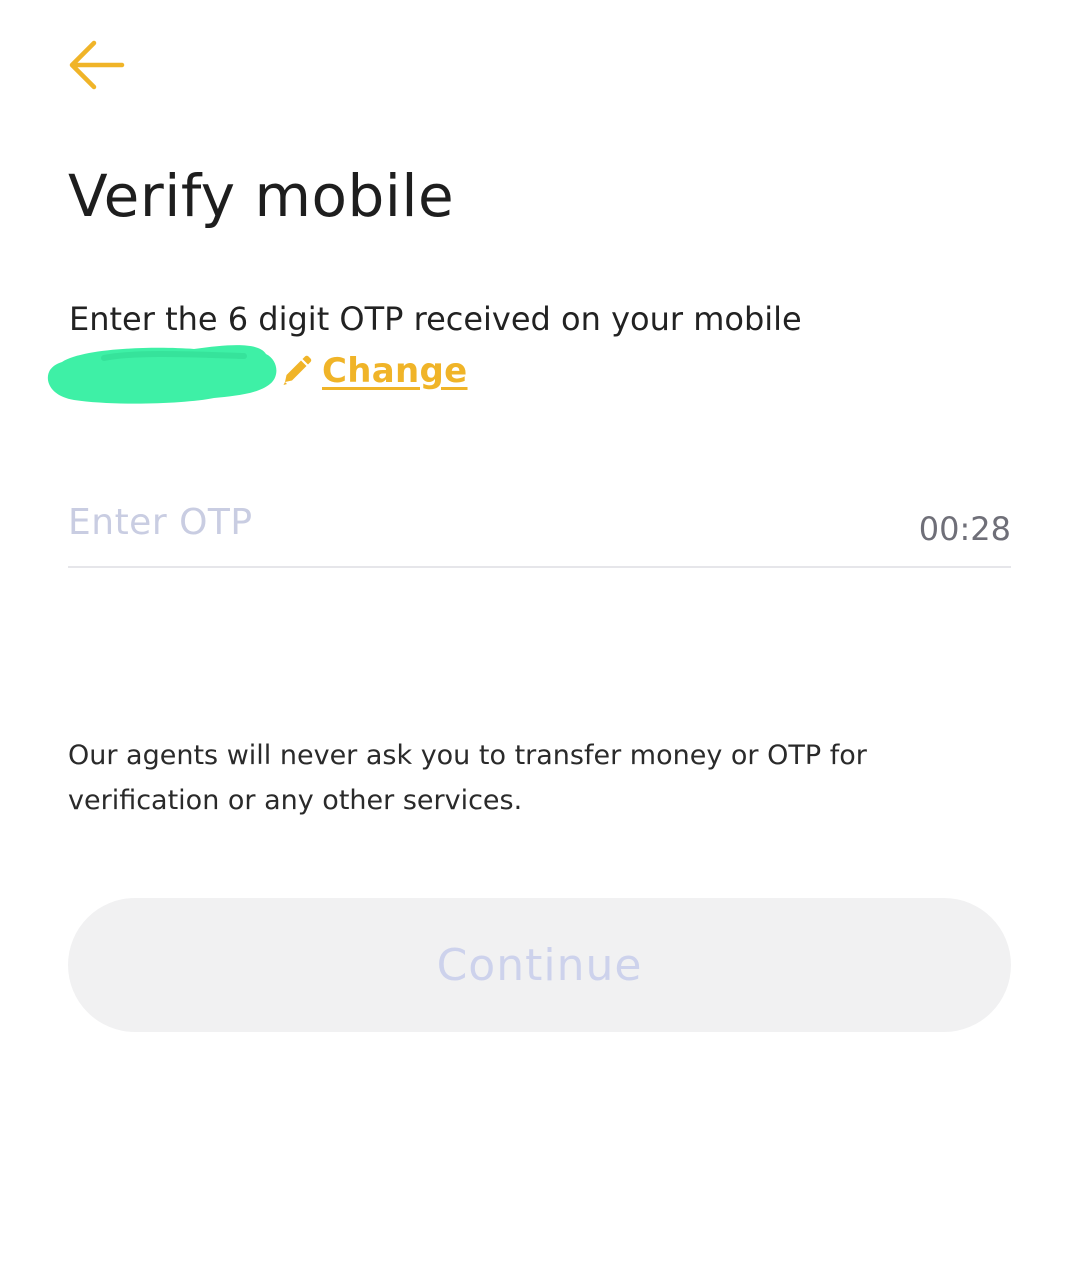 This screenshot has width=1080, height=1282. I want to click on arrow-left-icon, so click(97, 65).